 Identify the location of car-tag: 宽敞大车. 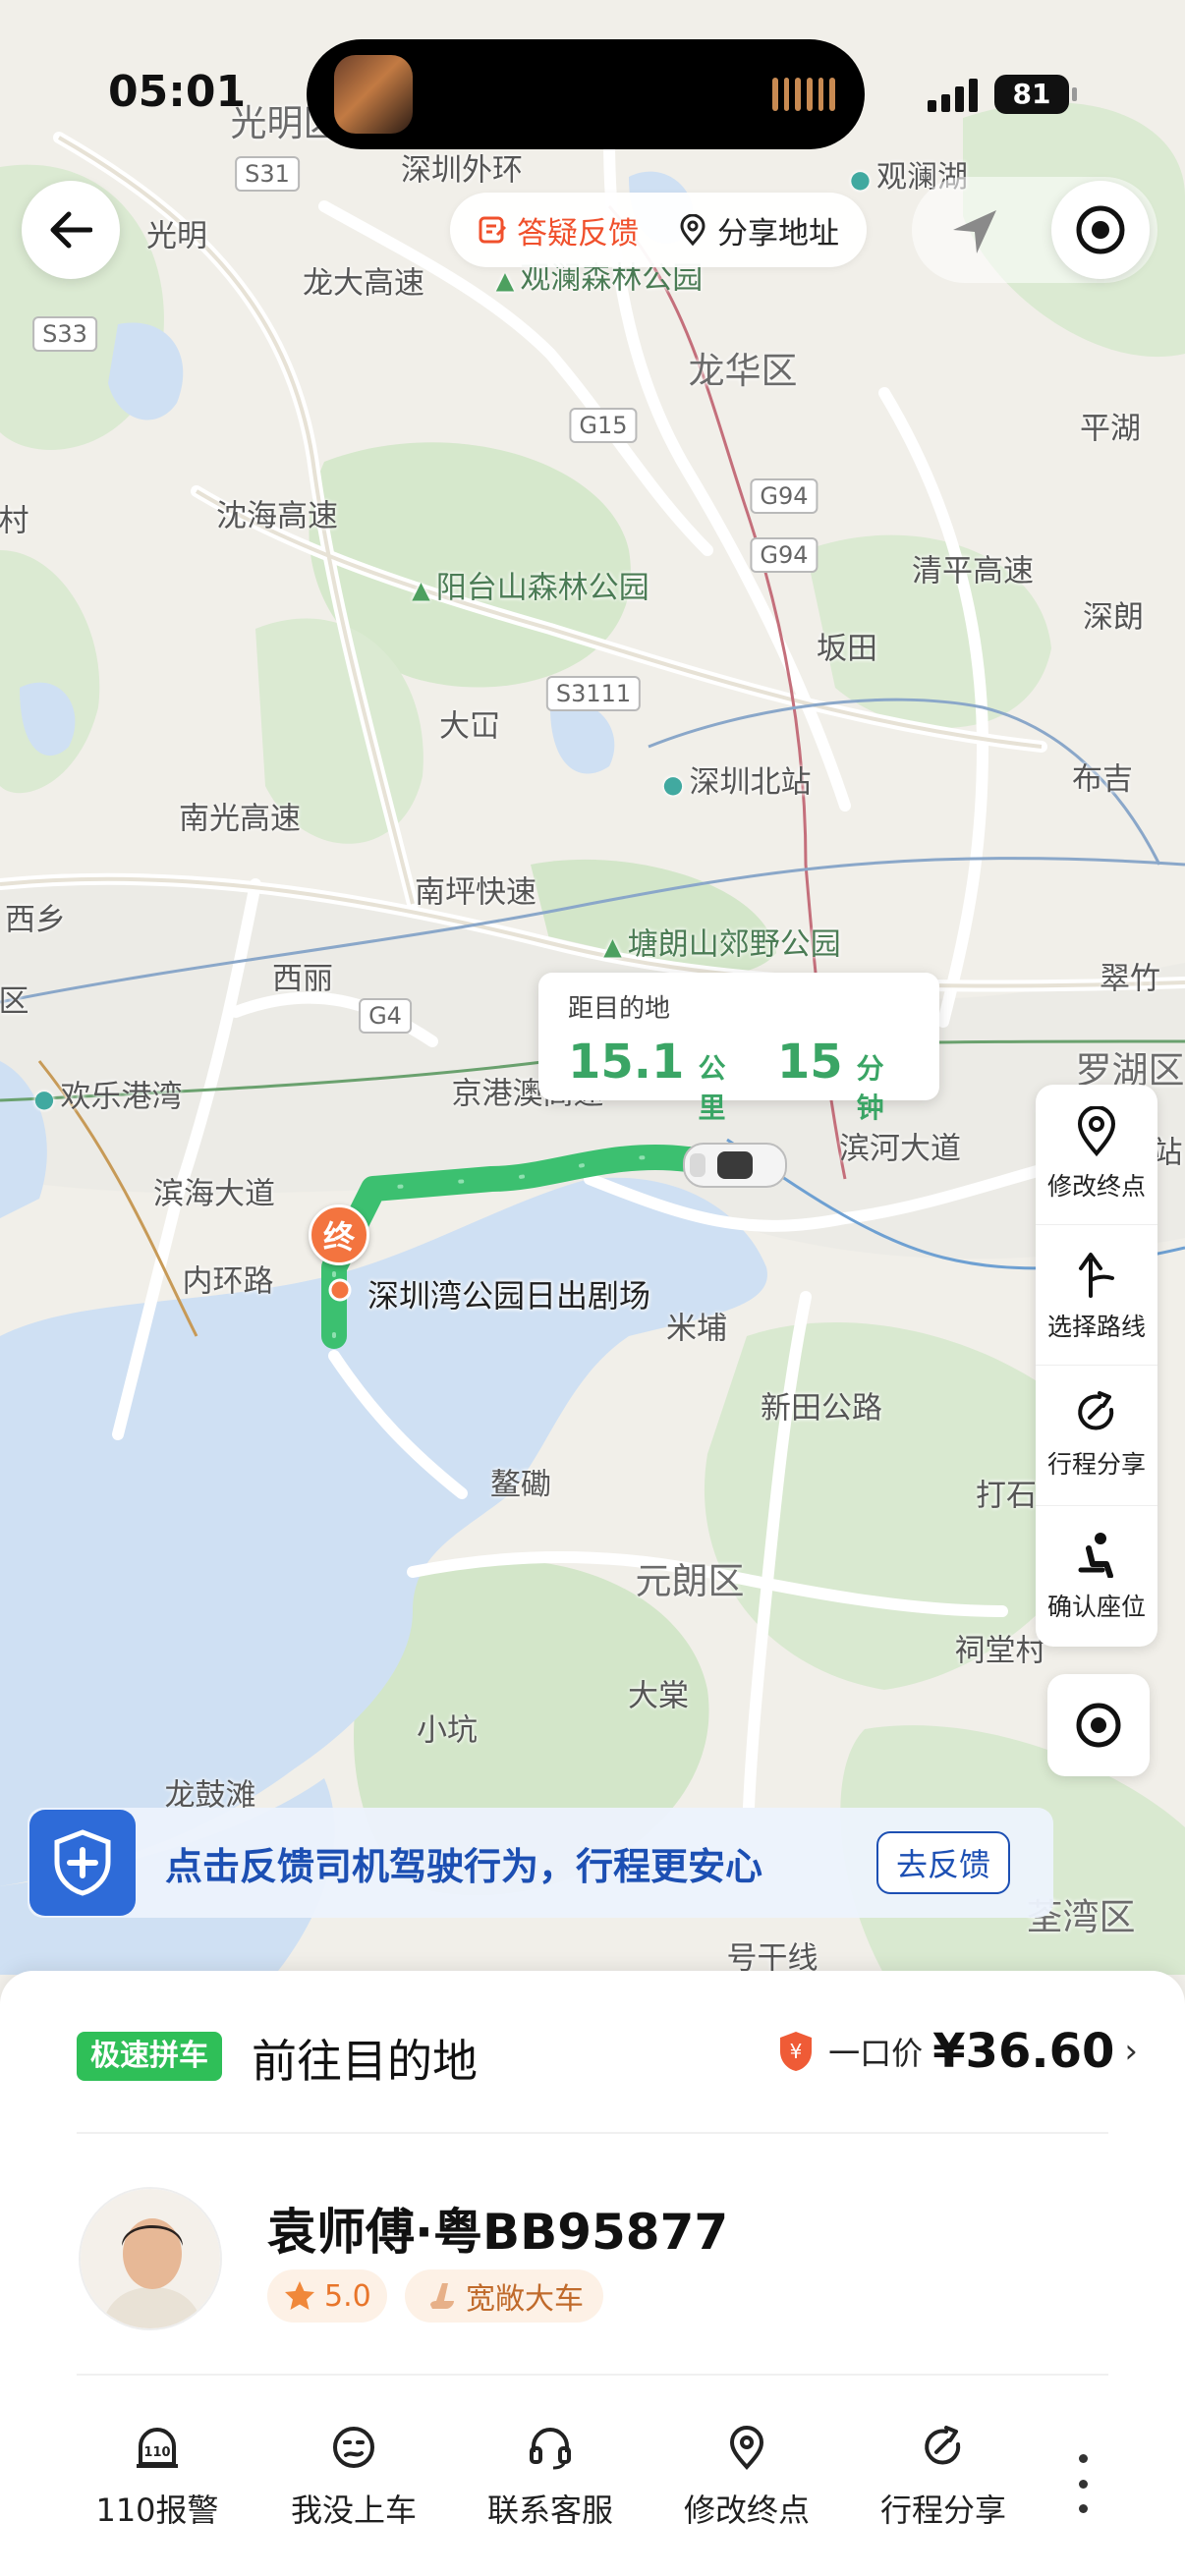
(504, 2296).